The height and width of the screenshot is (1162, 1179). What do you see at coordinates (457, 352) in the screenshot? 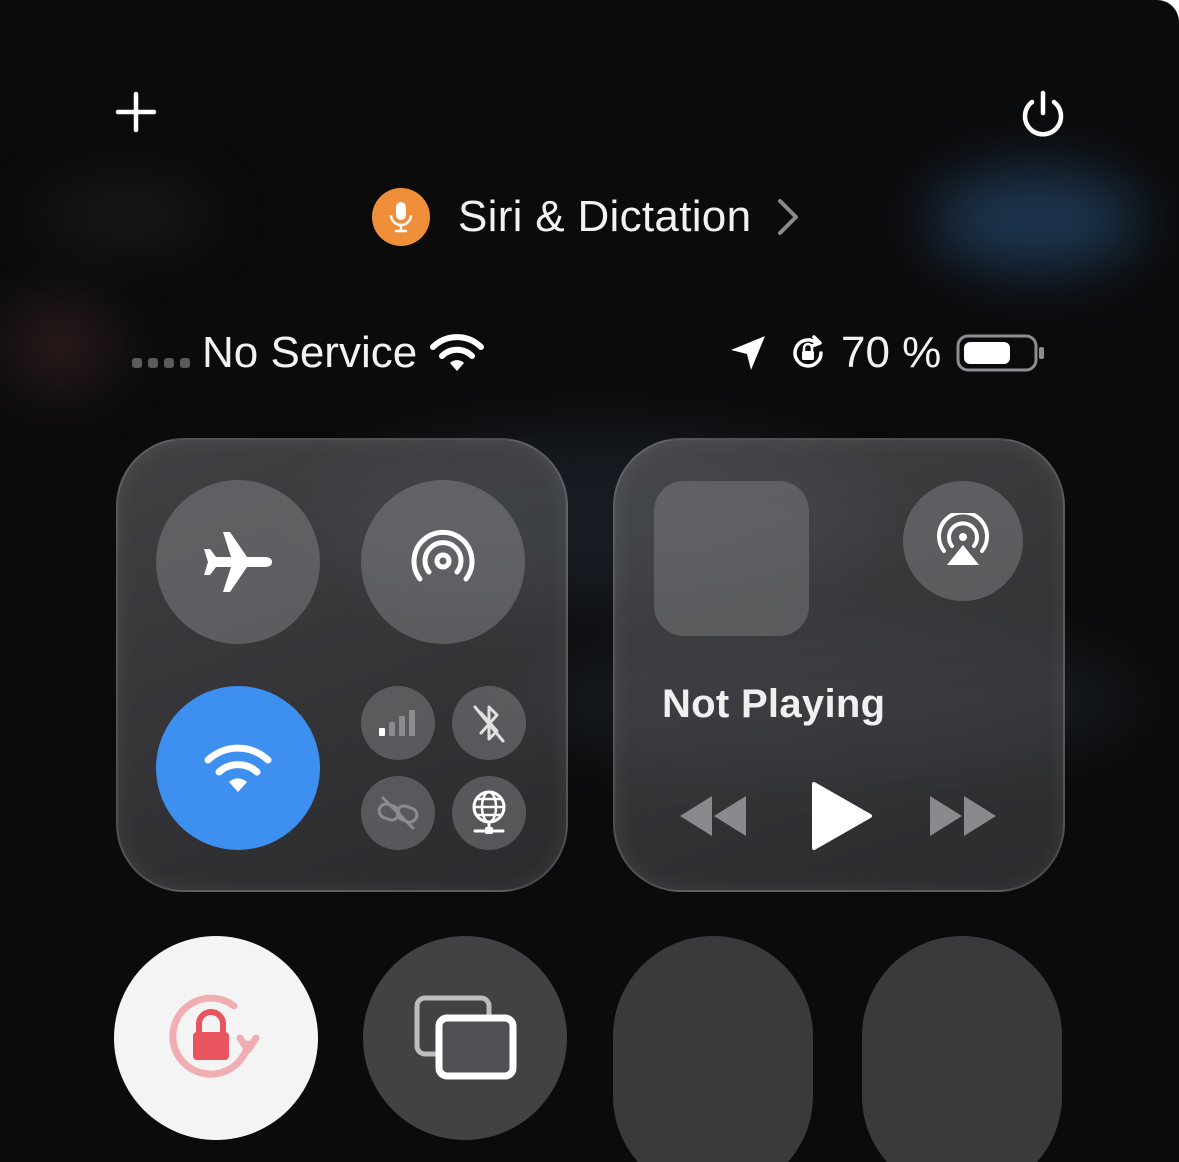
I see `wifi-status-icon` at bounding box center [457, 352].